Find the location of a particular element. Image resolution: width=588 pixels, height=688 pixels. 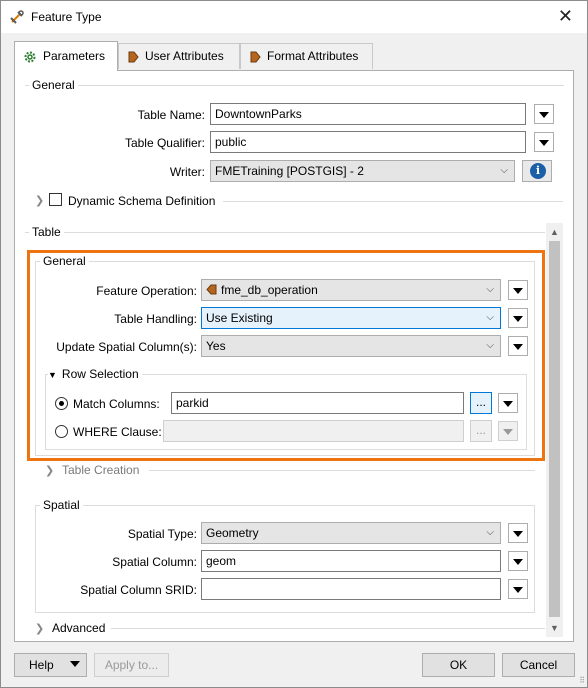

table-name-label: Table Name: is located at coordinates (171, 115).